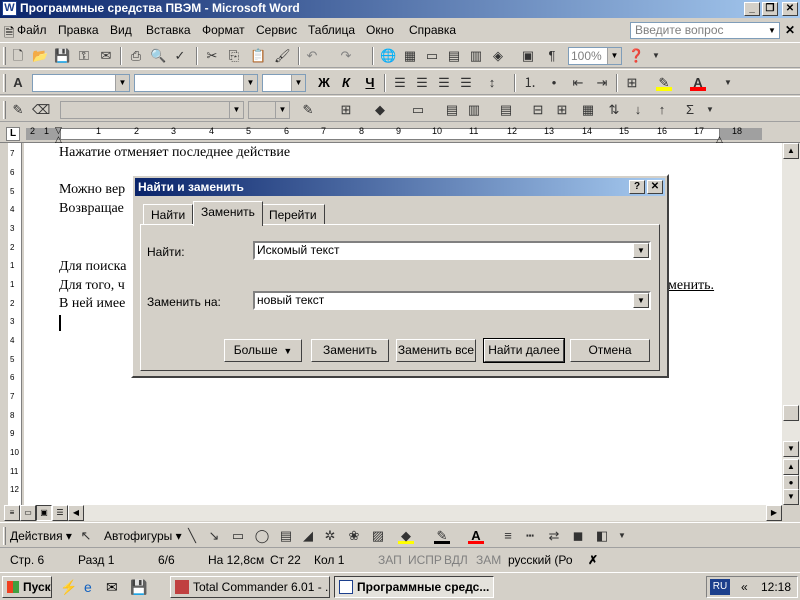  Describe the element at coordinates (276, 30) in the screenshot. I see `menu-tools: Сервис` at that location.